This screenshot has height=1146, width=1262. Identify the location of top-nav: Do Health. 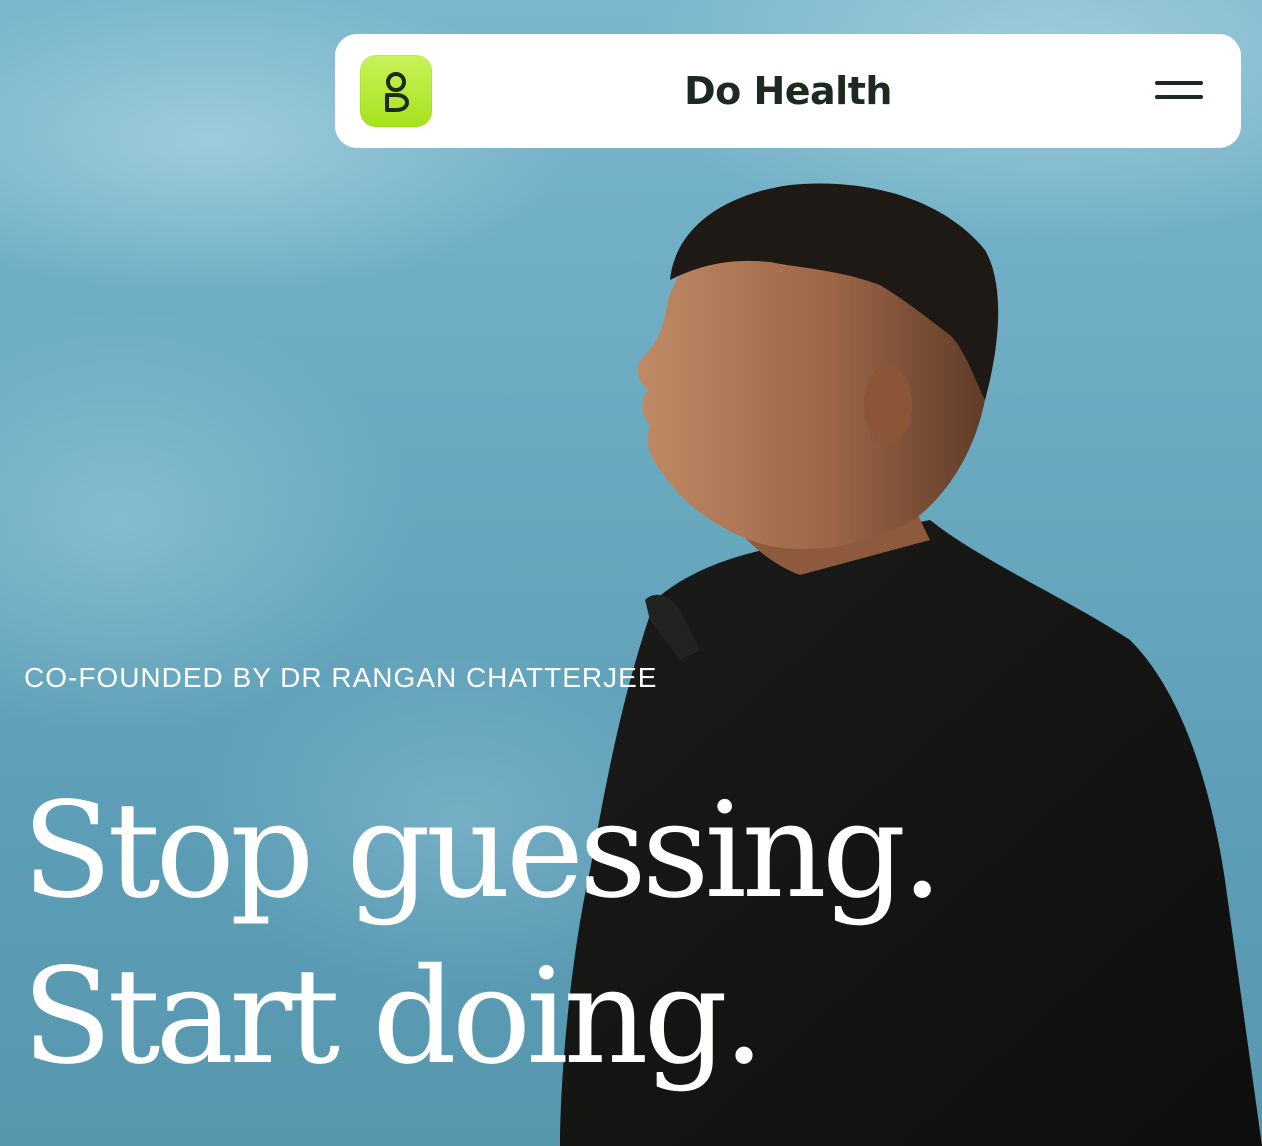
(788, 91).